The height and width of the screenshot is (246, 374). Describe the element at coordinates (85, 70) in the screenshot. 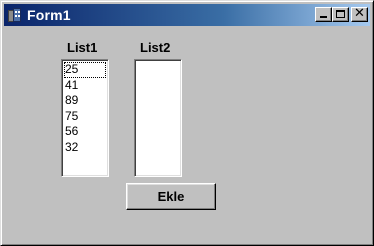

I see `list-item: 25` at that location.